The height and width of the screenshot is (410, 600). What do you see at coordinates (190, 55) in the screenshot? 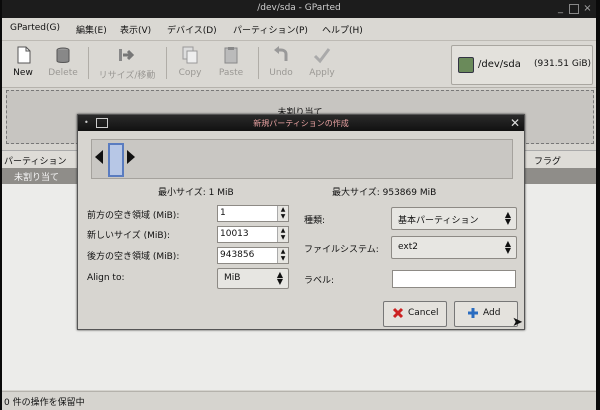
I see `copy-icon` at bounding box center [190, 55].